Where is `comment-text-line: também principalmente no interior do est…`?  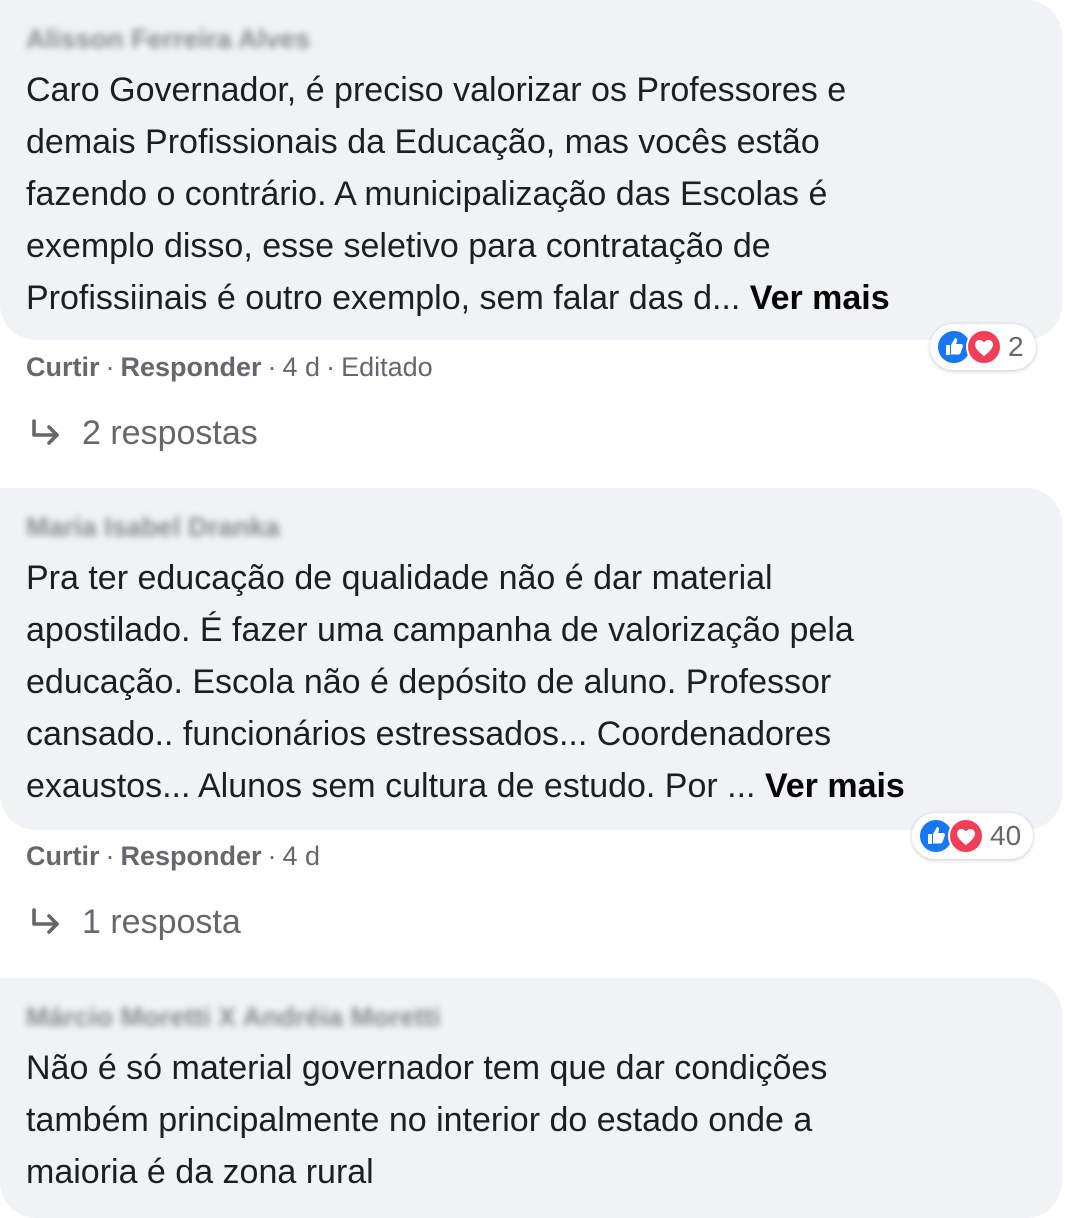
comment-text-line: também principalmente no interior do est… is located at coordinates (419, 1120).